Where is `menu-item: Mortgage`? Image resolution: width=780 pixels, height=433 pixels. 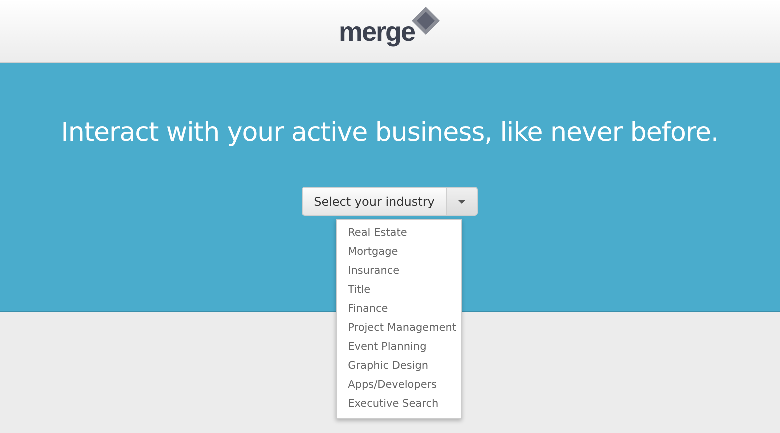 menu-item: Mortgage is located at coordinates (399, 252).